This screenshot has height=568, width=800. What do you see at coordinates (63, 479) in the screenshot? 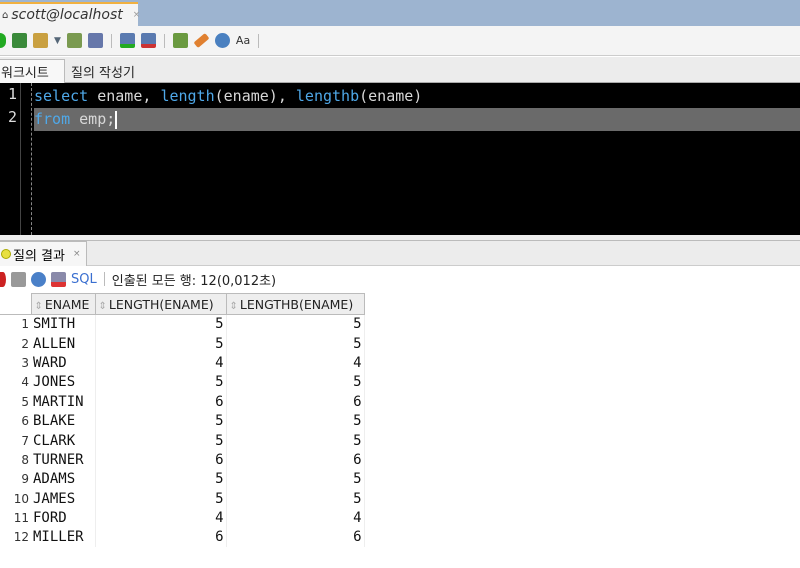
I see `cell-ename: ADAMS` at bounding box center [63, 479].